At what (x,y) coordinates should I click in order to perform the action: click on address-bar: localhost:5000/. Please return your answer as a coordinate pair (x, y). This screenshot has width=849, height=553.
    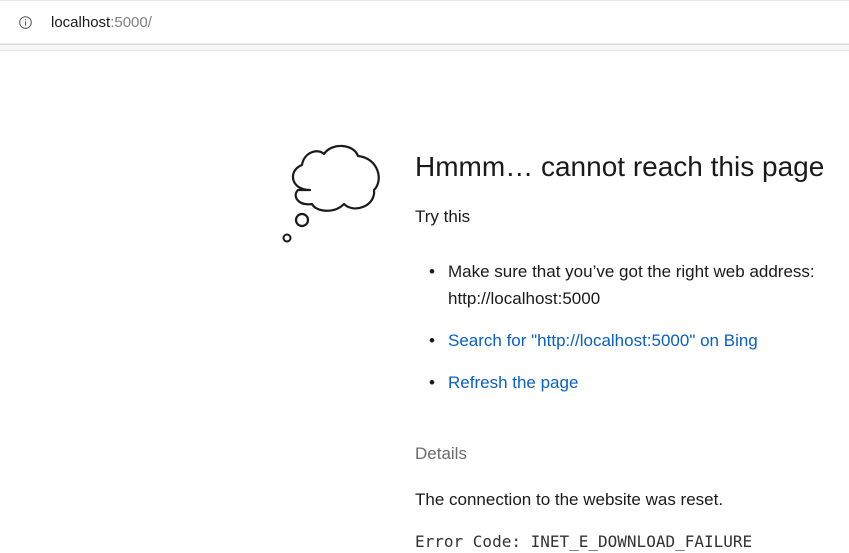
    Looking at the image, I should click on (424, 22).